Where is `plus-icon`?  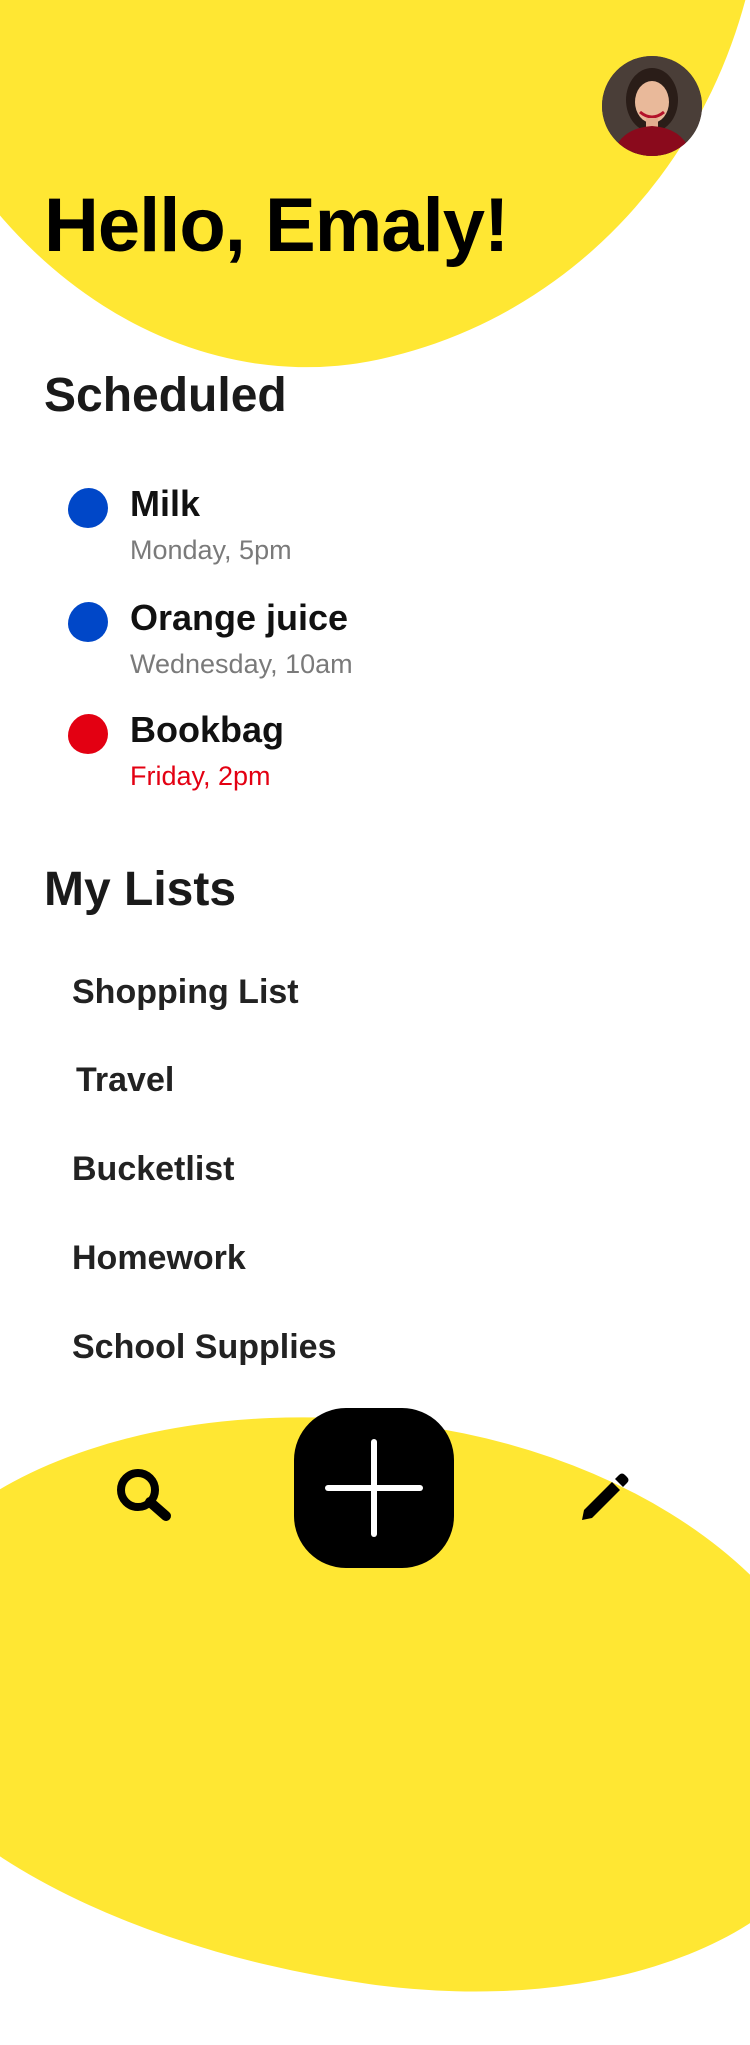 plus-icon is located at coordinates (374, 1488).